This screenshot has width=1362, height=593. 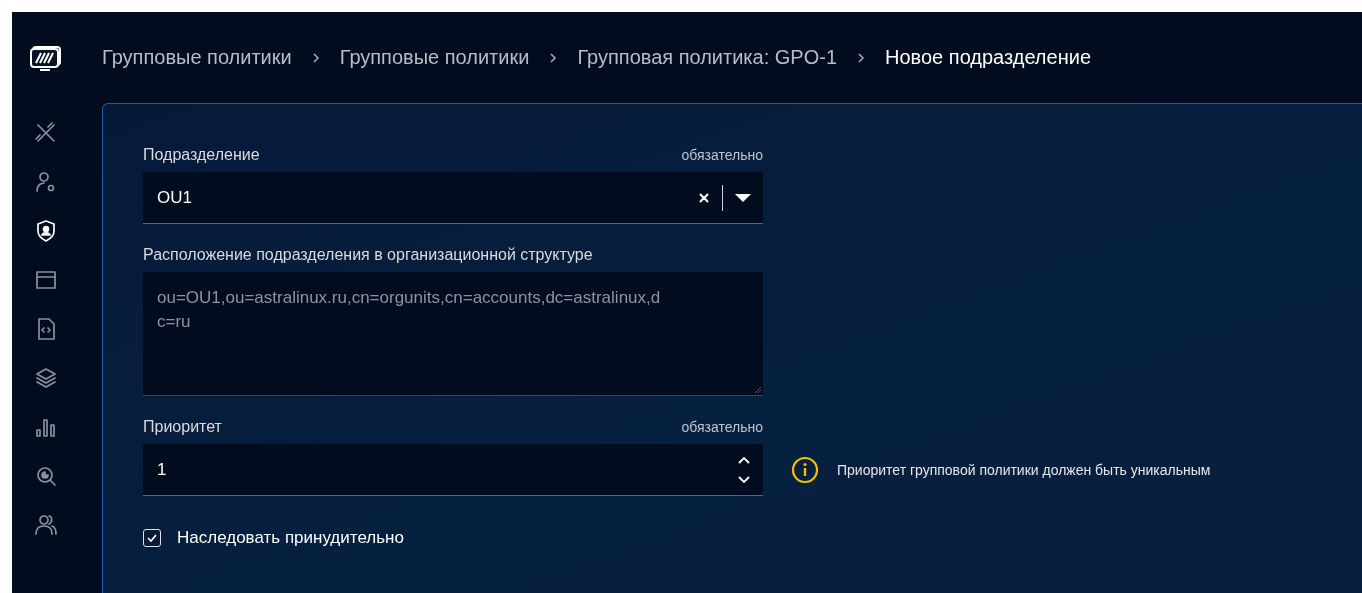 I want to click on checkbox, so click(x=152, y=538).